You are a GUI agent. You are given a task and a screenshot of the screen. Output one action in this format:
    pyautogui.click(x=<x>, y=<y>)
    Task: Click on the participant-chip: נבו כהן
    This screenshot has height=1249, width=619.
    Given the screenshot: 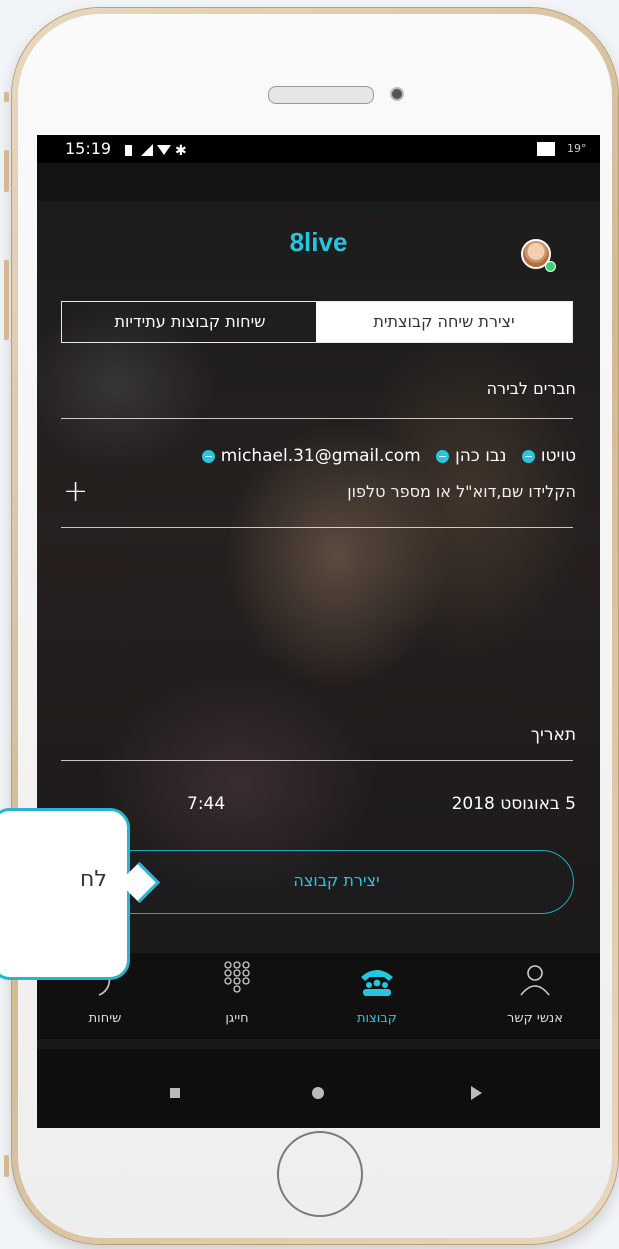 What is the action you would take?
    pyautogui.click(x=471, y=456)
    